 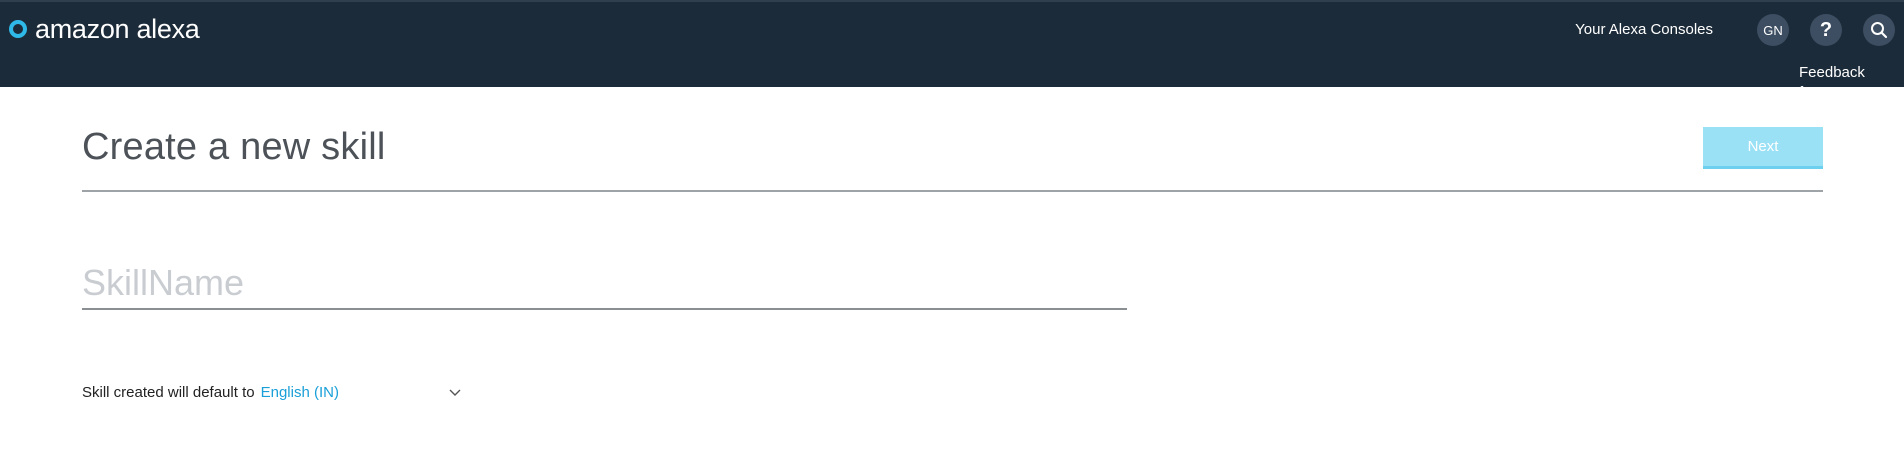 I want to click on locale-dropdown: English (IN), so click(x=361, y=393).